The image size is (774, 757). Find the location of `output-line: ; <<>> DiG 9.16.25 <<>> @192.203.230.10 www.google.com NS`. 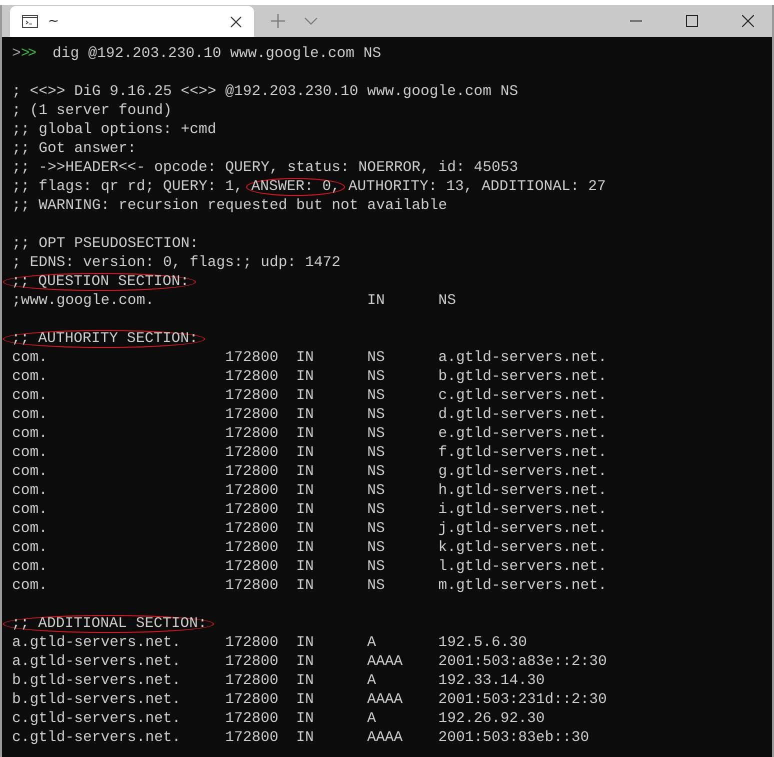

output-line: ; <<>> DiG 9.16.25 <<>> @192.203.230.10 www.google.com NS is located at coordinates (265, 92).